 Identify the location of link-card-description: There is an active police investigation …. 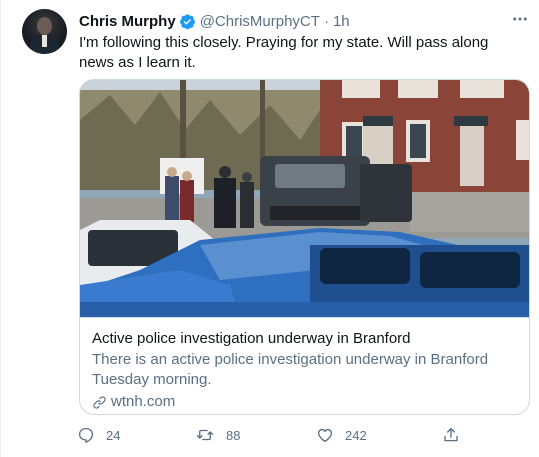
(290, 369).